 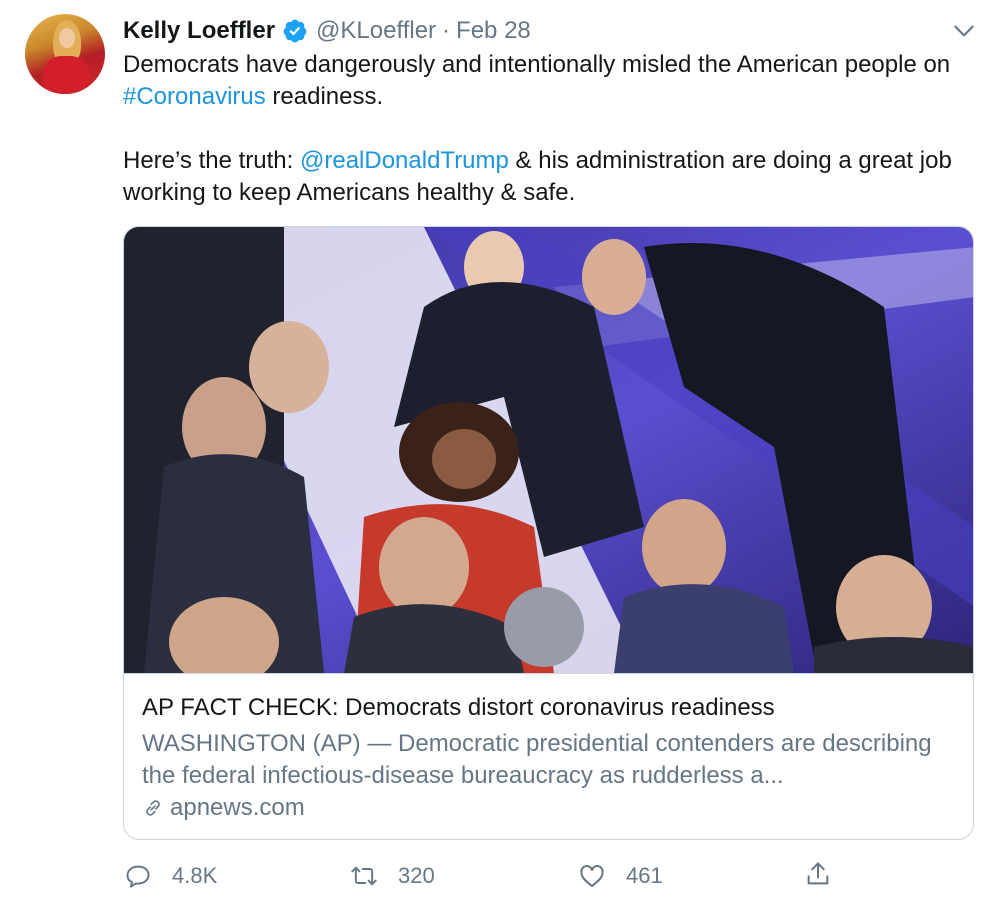 I want to click on tweet-actions: 4.8K 320 461, so click(x=500, y=876).